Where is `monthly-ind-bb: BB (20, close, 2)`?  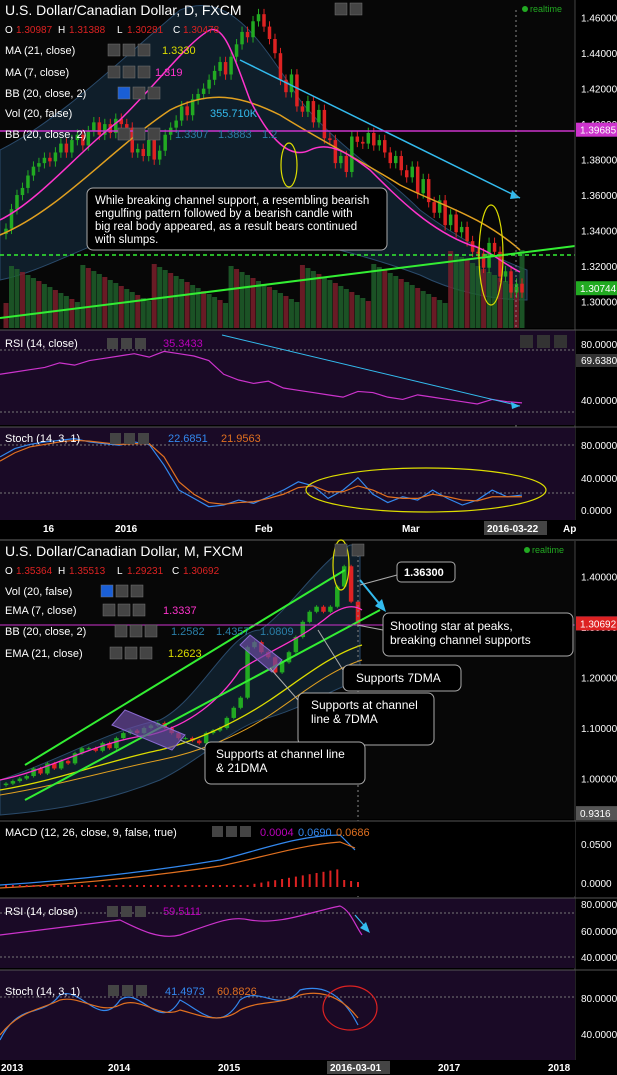 monthly-ind-bb: BB (20, close, 2) is located at coordinates (45, 632).